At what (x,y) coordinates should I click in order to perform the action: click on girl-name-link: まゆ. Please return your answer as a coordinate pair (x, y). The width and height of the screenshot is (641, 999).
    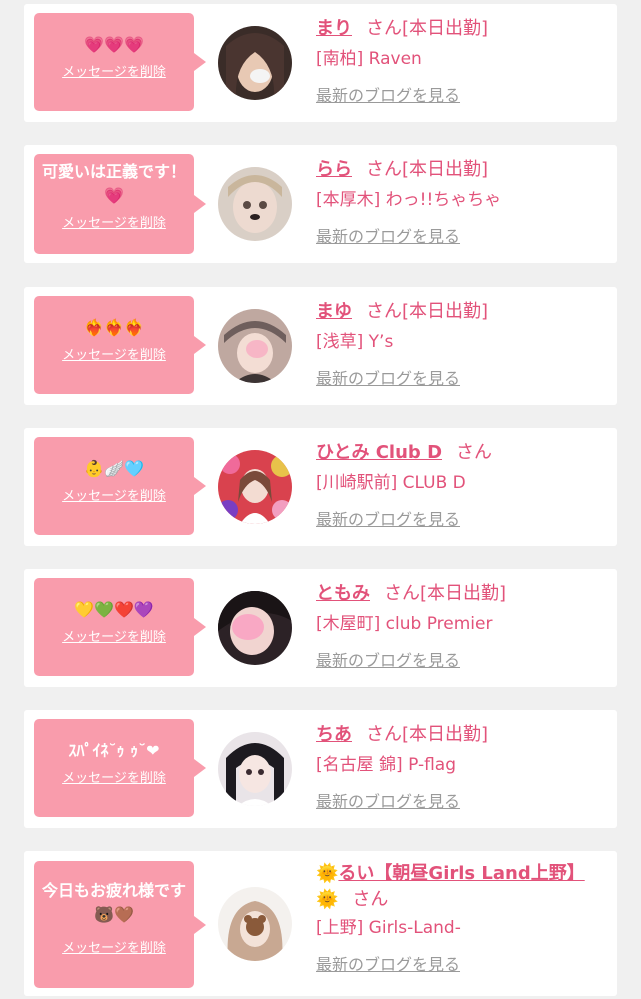
    Looking at the image, I should click on (334, 311).